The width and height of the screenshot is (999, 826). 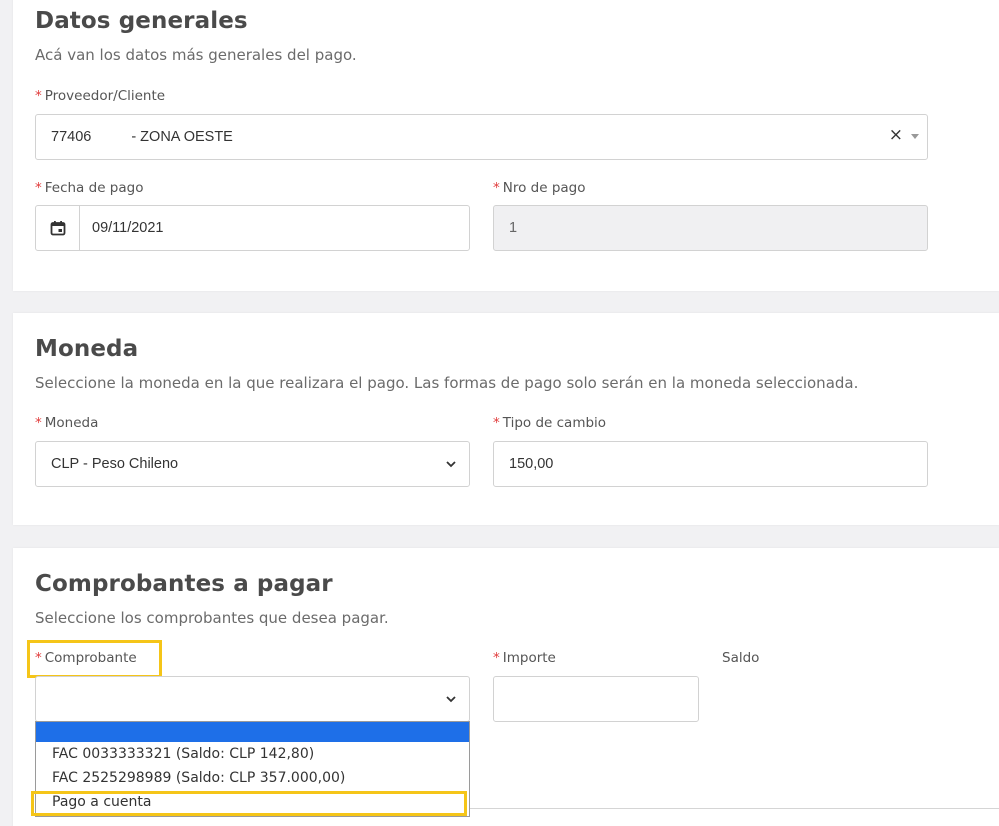 I want to click on comprobantes-title: Comprobantes a pagar, so click(x=184, y=584).